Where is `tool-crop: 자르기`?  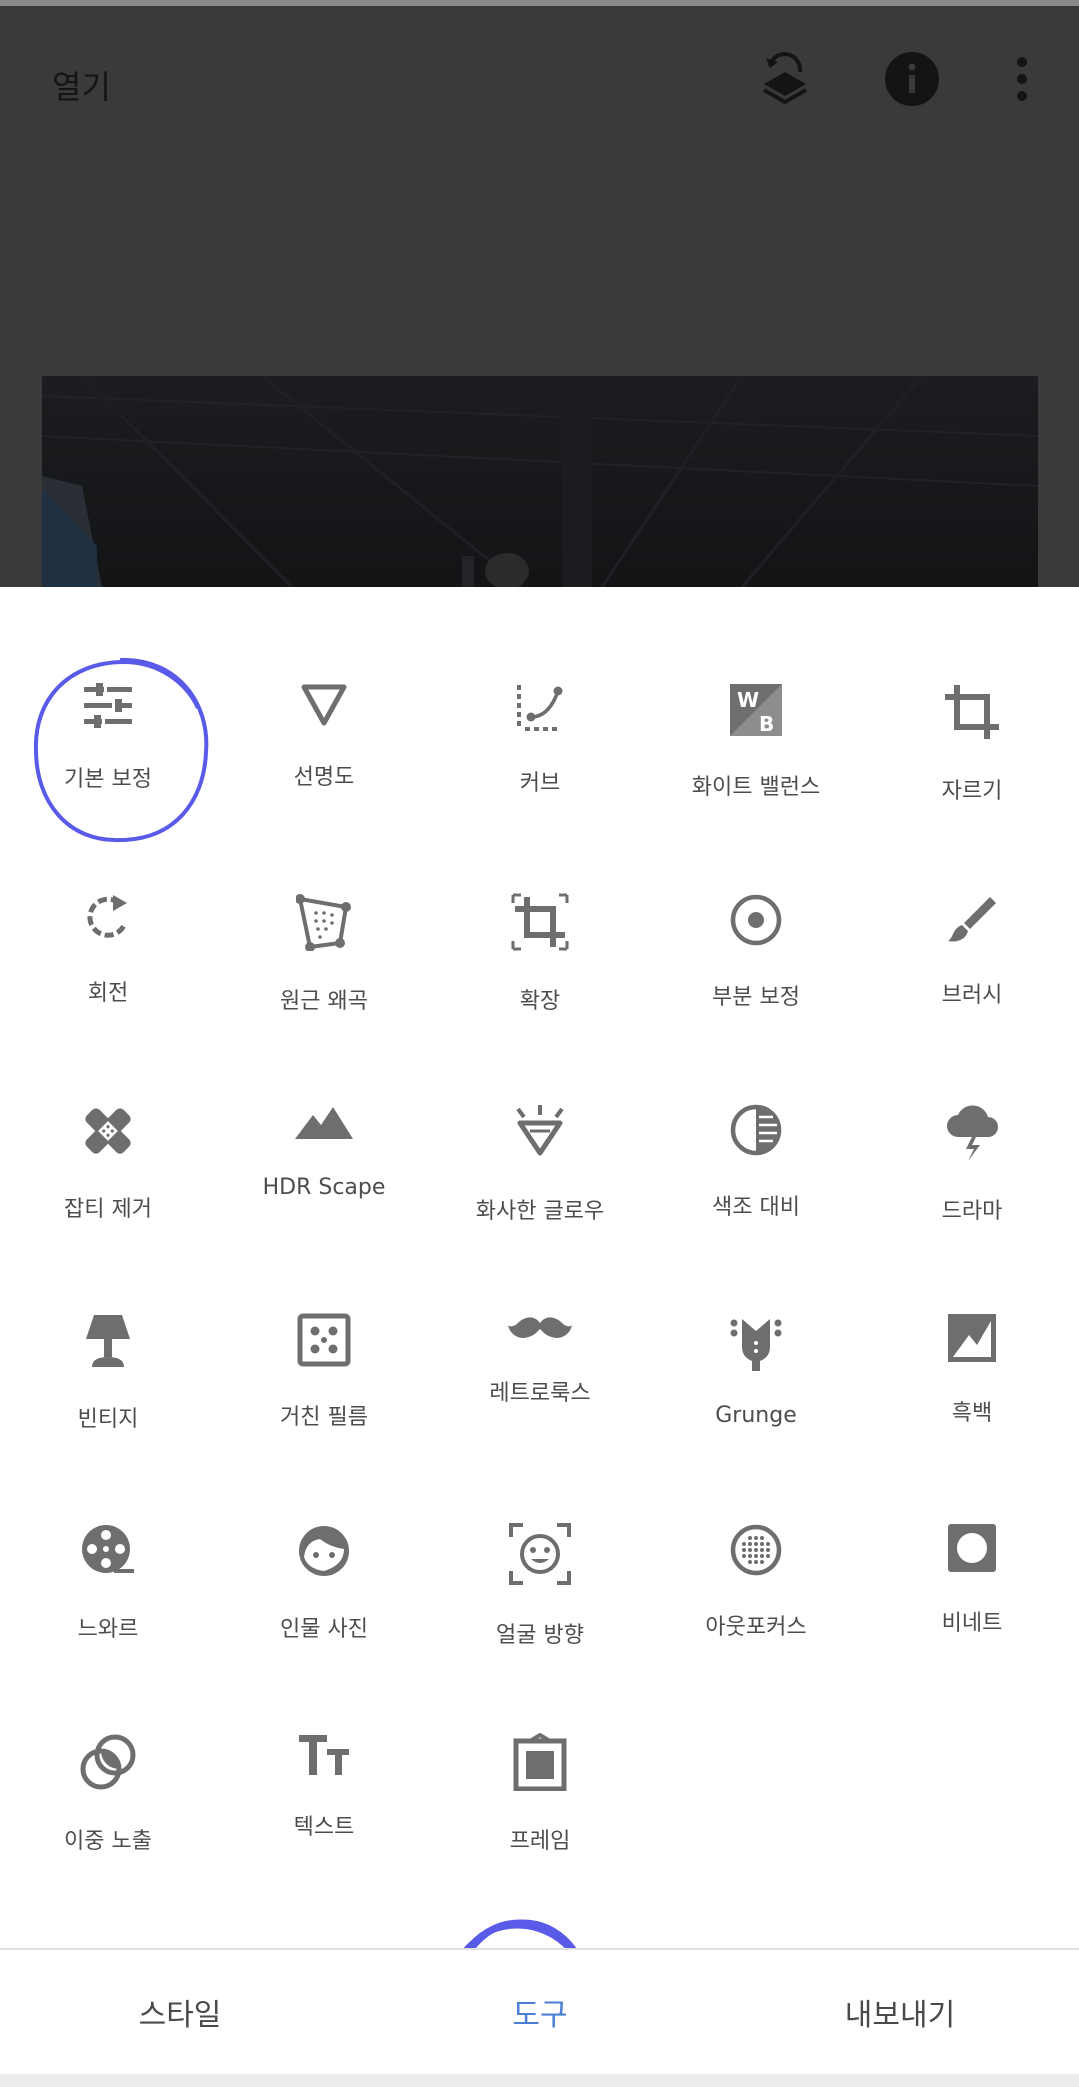
tool-crop: 자르기 is located at coordinates (971, 695).